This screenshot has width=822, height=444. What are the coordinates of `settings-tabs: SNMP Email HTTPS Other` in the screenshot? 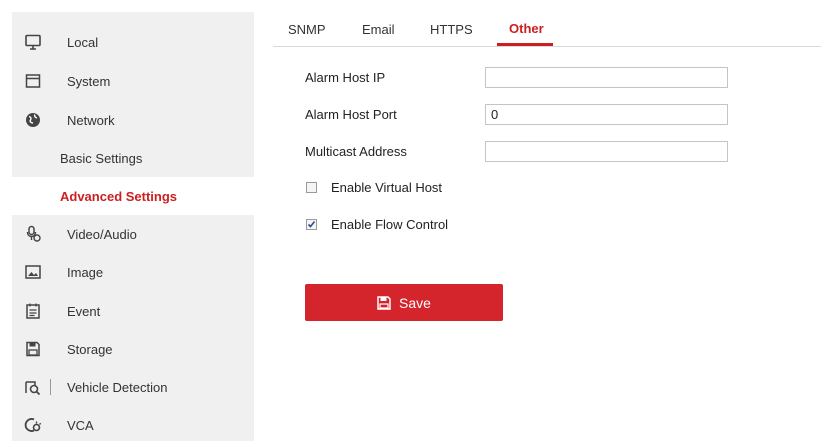 It's located at (547, 29).